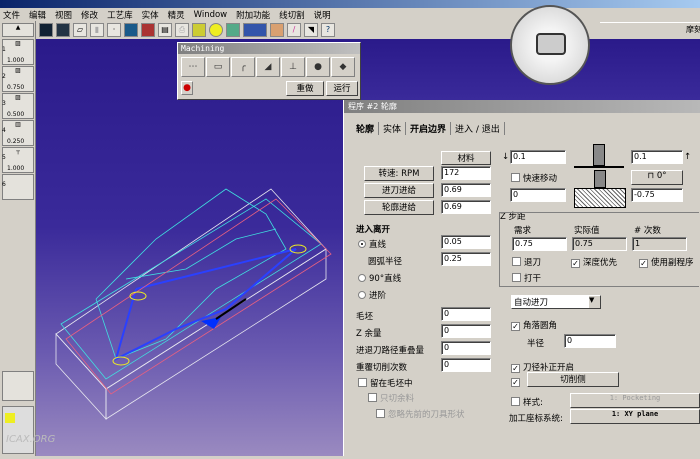 This screenshot has width=700, height=459. I want to click on top-clearance-input: 0.1, so click(538, 157).